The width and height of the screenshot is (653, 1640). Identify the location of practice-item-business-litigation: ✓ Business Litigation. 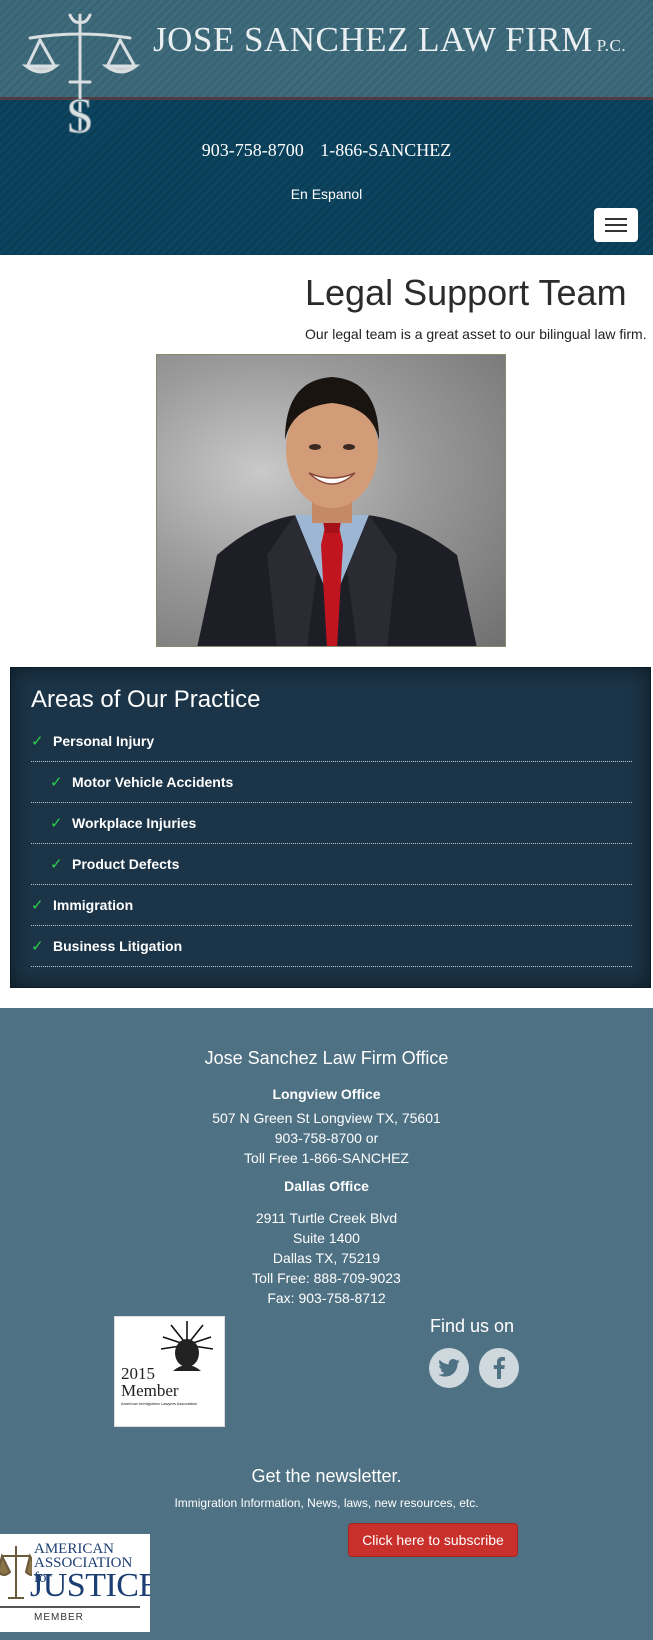
(331, 946).